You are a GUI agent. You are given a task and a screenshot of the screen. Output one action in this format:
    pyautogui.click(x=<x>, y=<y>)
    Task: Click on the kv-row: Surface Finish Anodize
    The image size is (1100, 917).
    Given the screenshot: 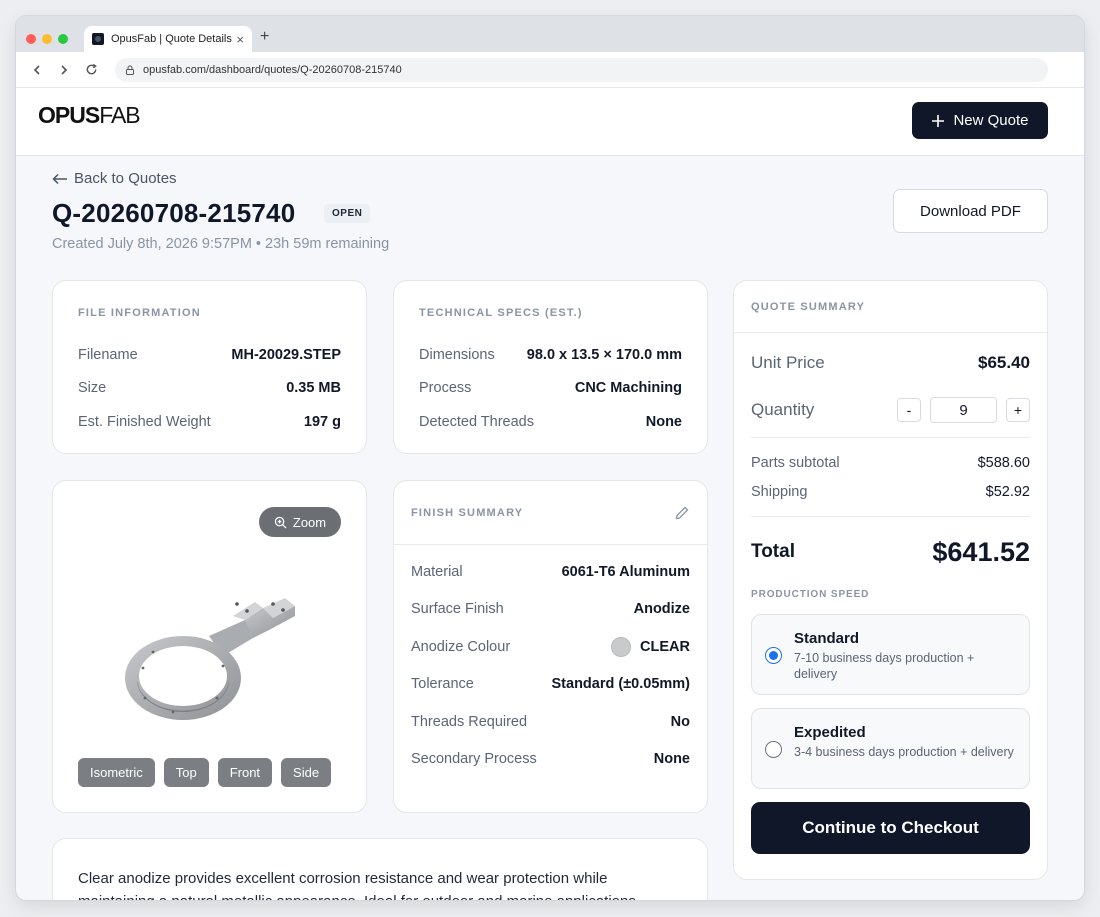 What is the action you would take?
    pyautogui.click(x=550, y=610)
    